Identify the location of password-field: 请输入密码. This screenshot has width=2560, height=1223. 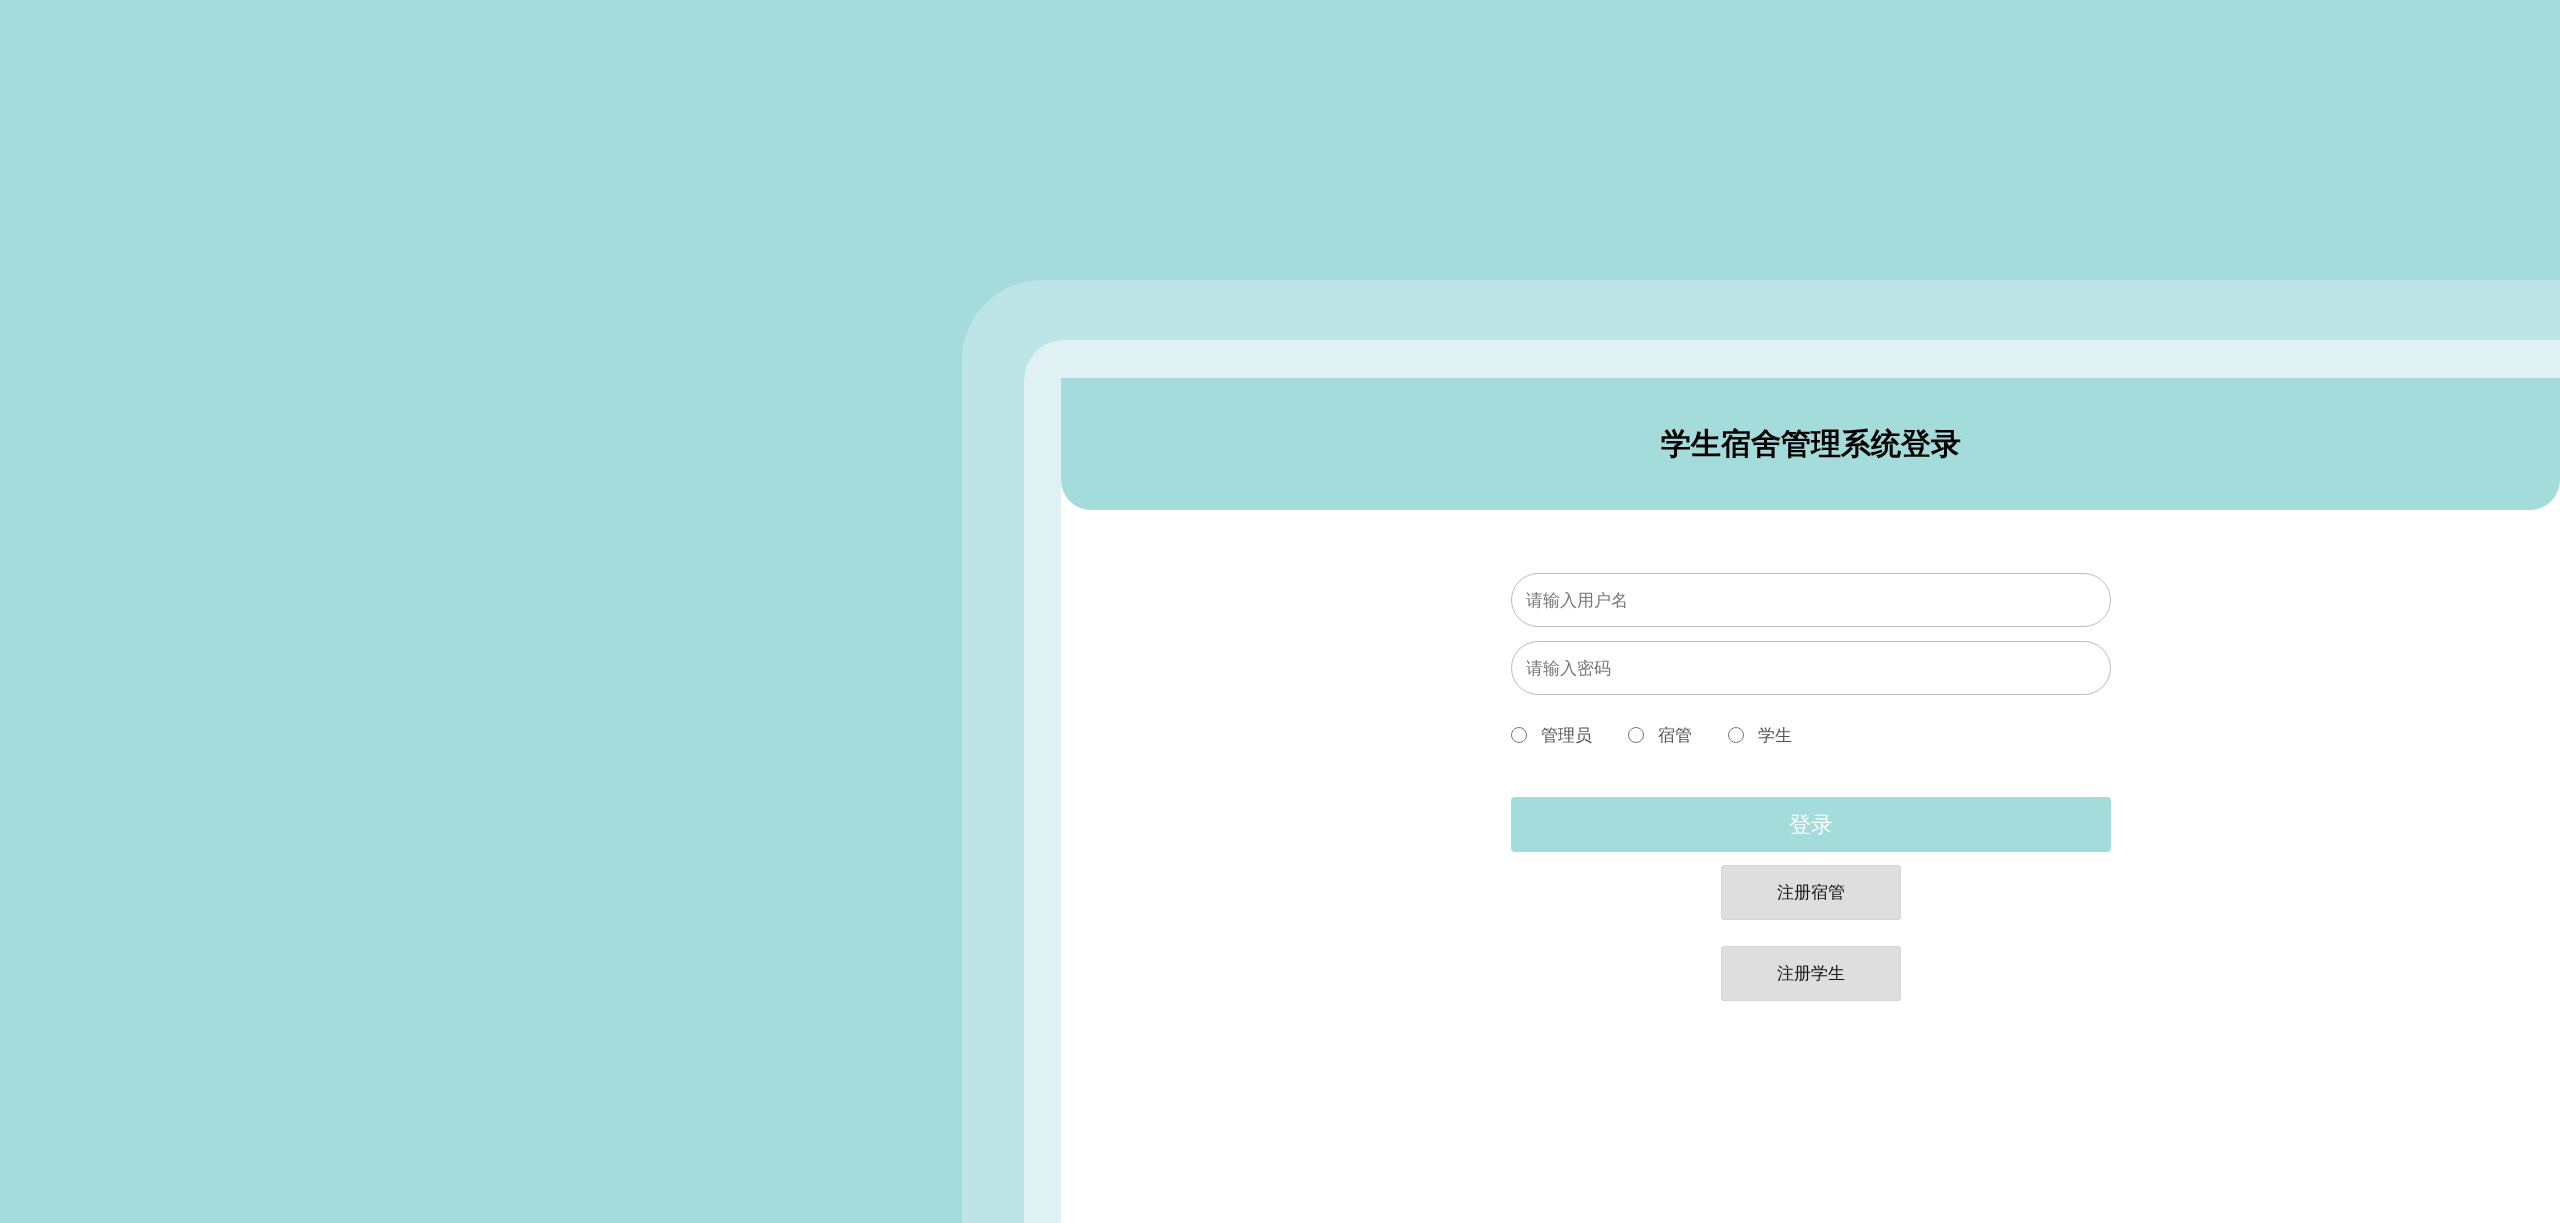
(1810, 668).